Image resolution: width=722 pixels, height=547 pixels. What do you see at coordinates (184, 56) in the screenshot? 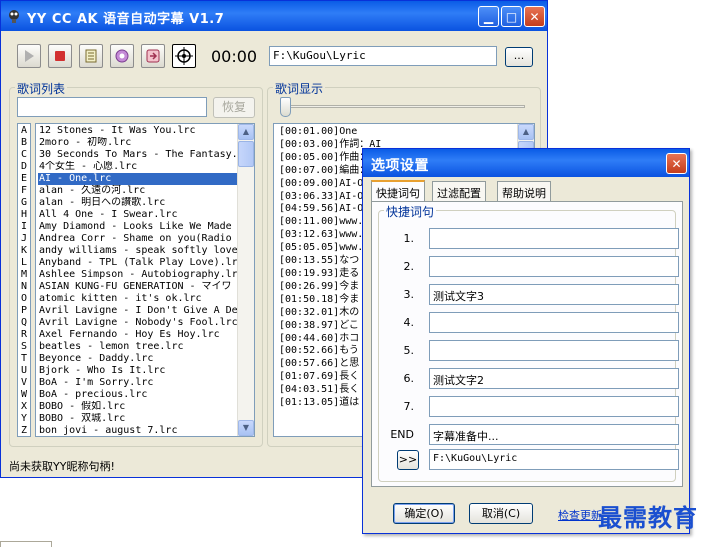
I see `target-button` at bounding box center [184, 56].